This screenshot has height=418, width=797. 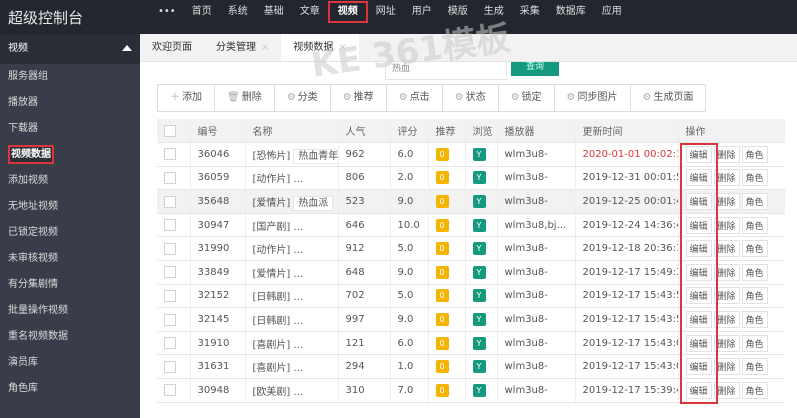 I want to click on nav-item-3: 基础, so click(x=274, y=12).